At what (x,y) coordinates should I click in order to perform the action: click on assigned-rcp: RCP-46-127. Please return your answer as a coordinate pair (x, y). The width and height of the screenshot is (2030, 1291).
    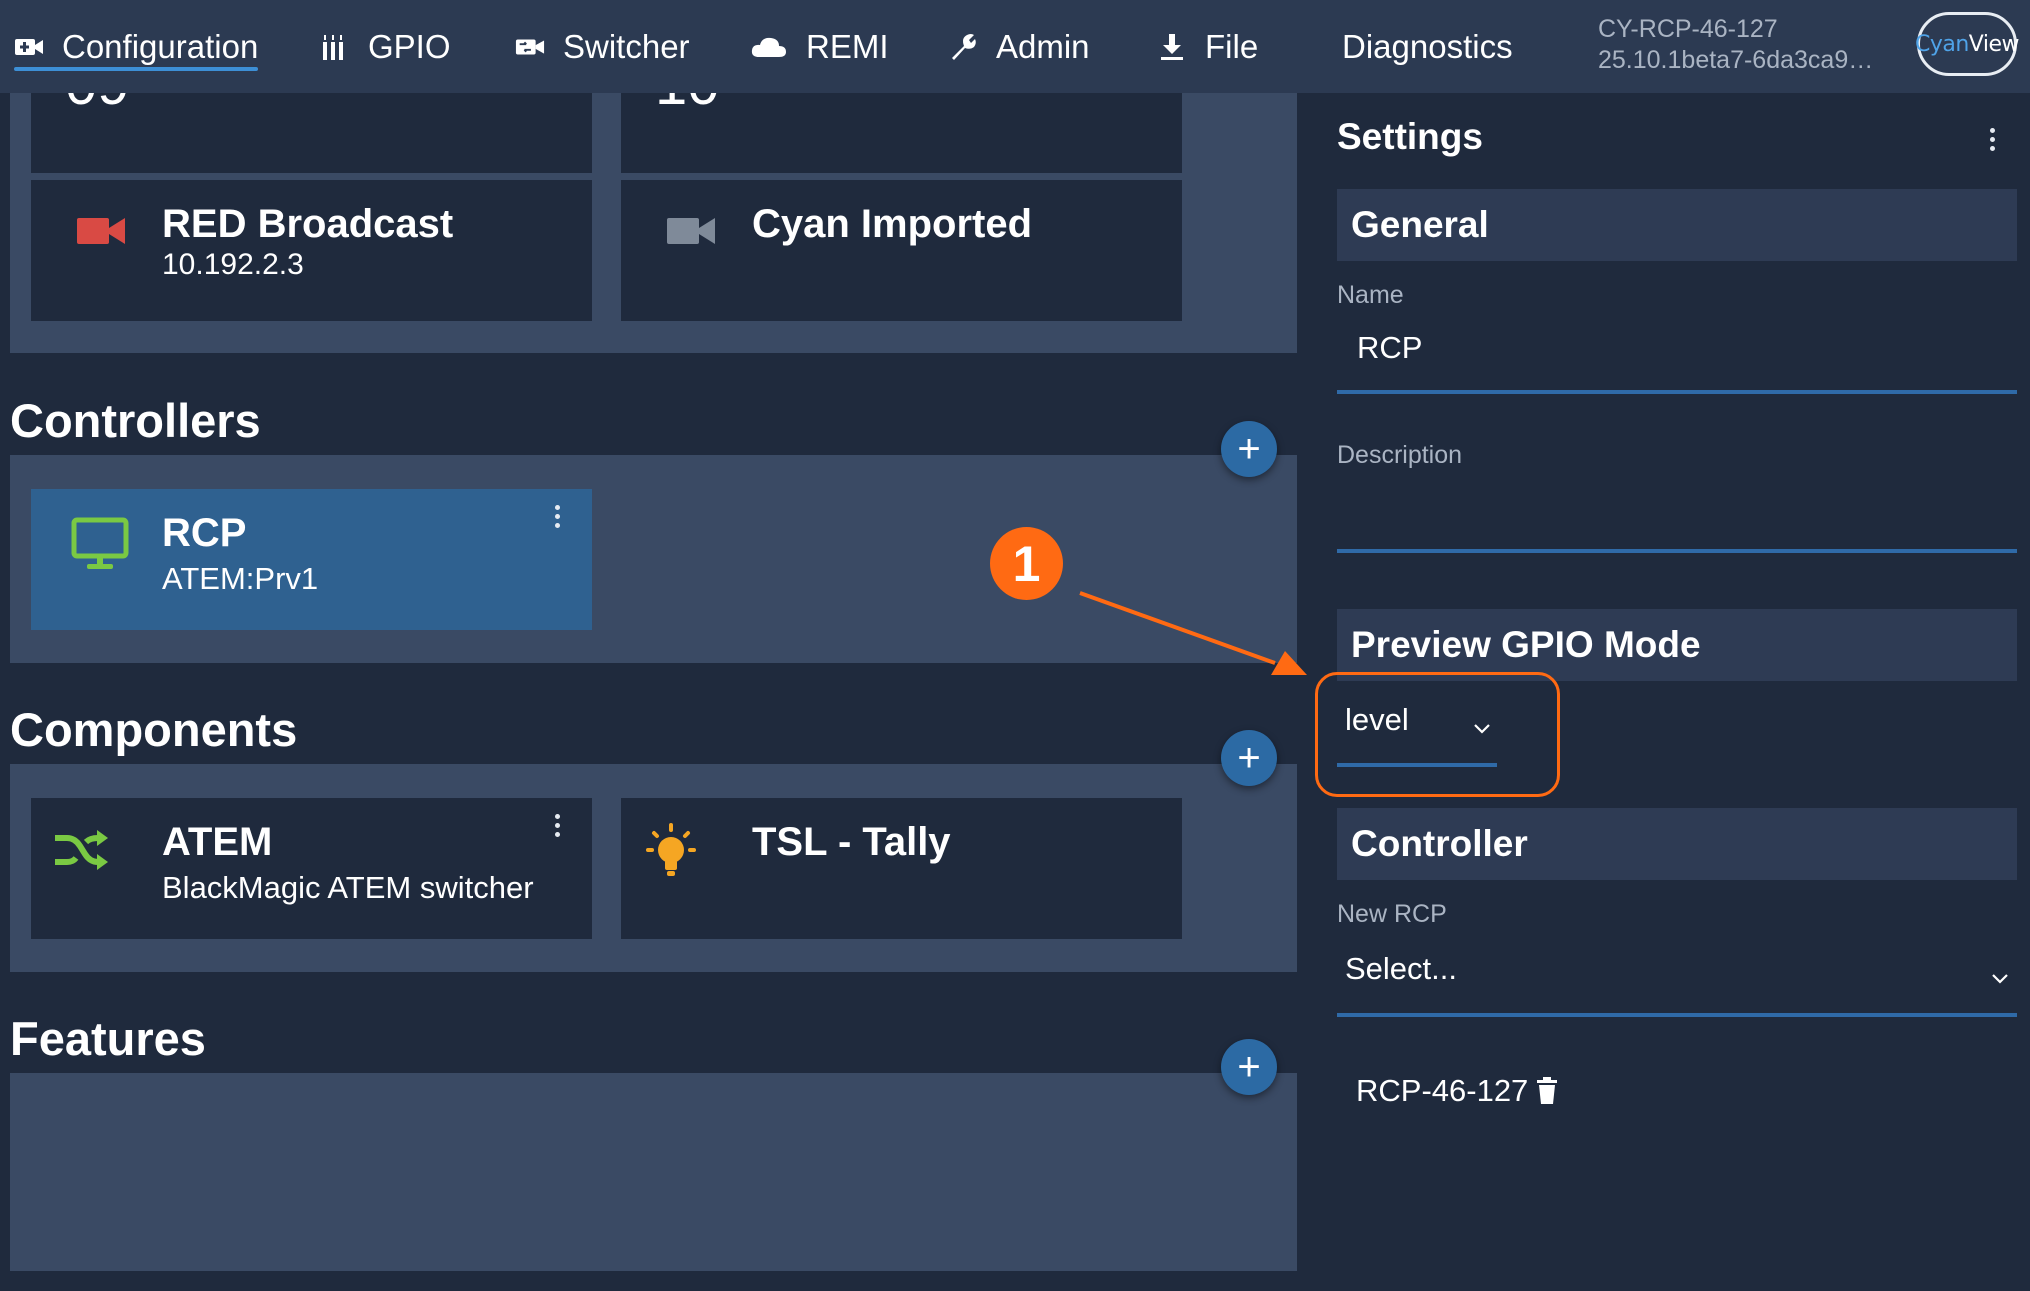
    Looking at the image, I should click on (1457, 1091).